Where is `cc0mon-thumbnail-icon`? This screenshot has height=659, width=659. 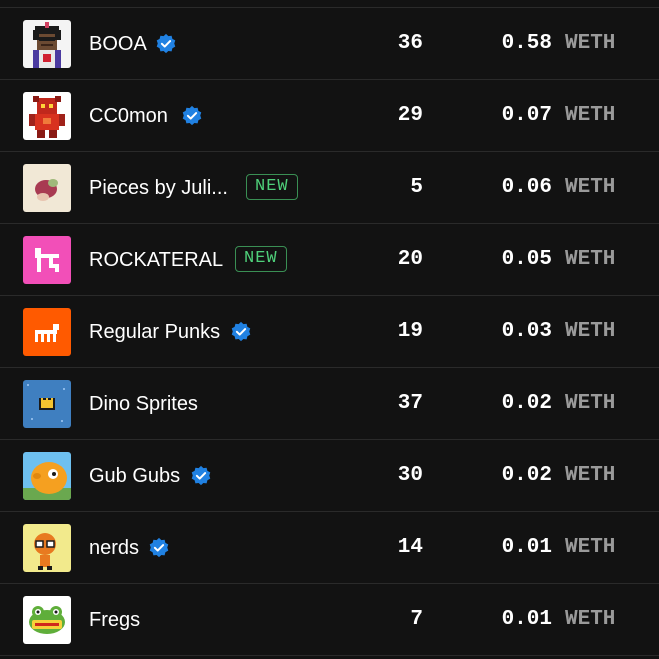 cc0mon-thumbnail-icon is located at coordinates (47, 116).